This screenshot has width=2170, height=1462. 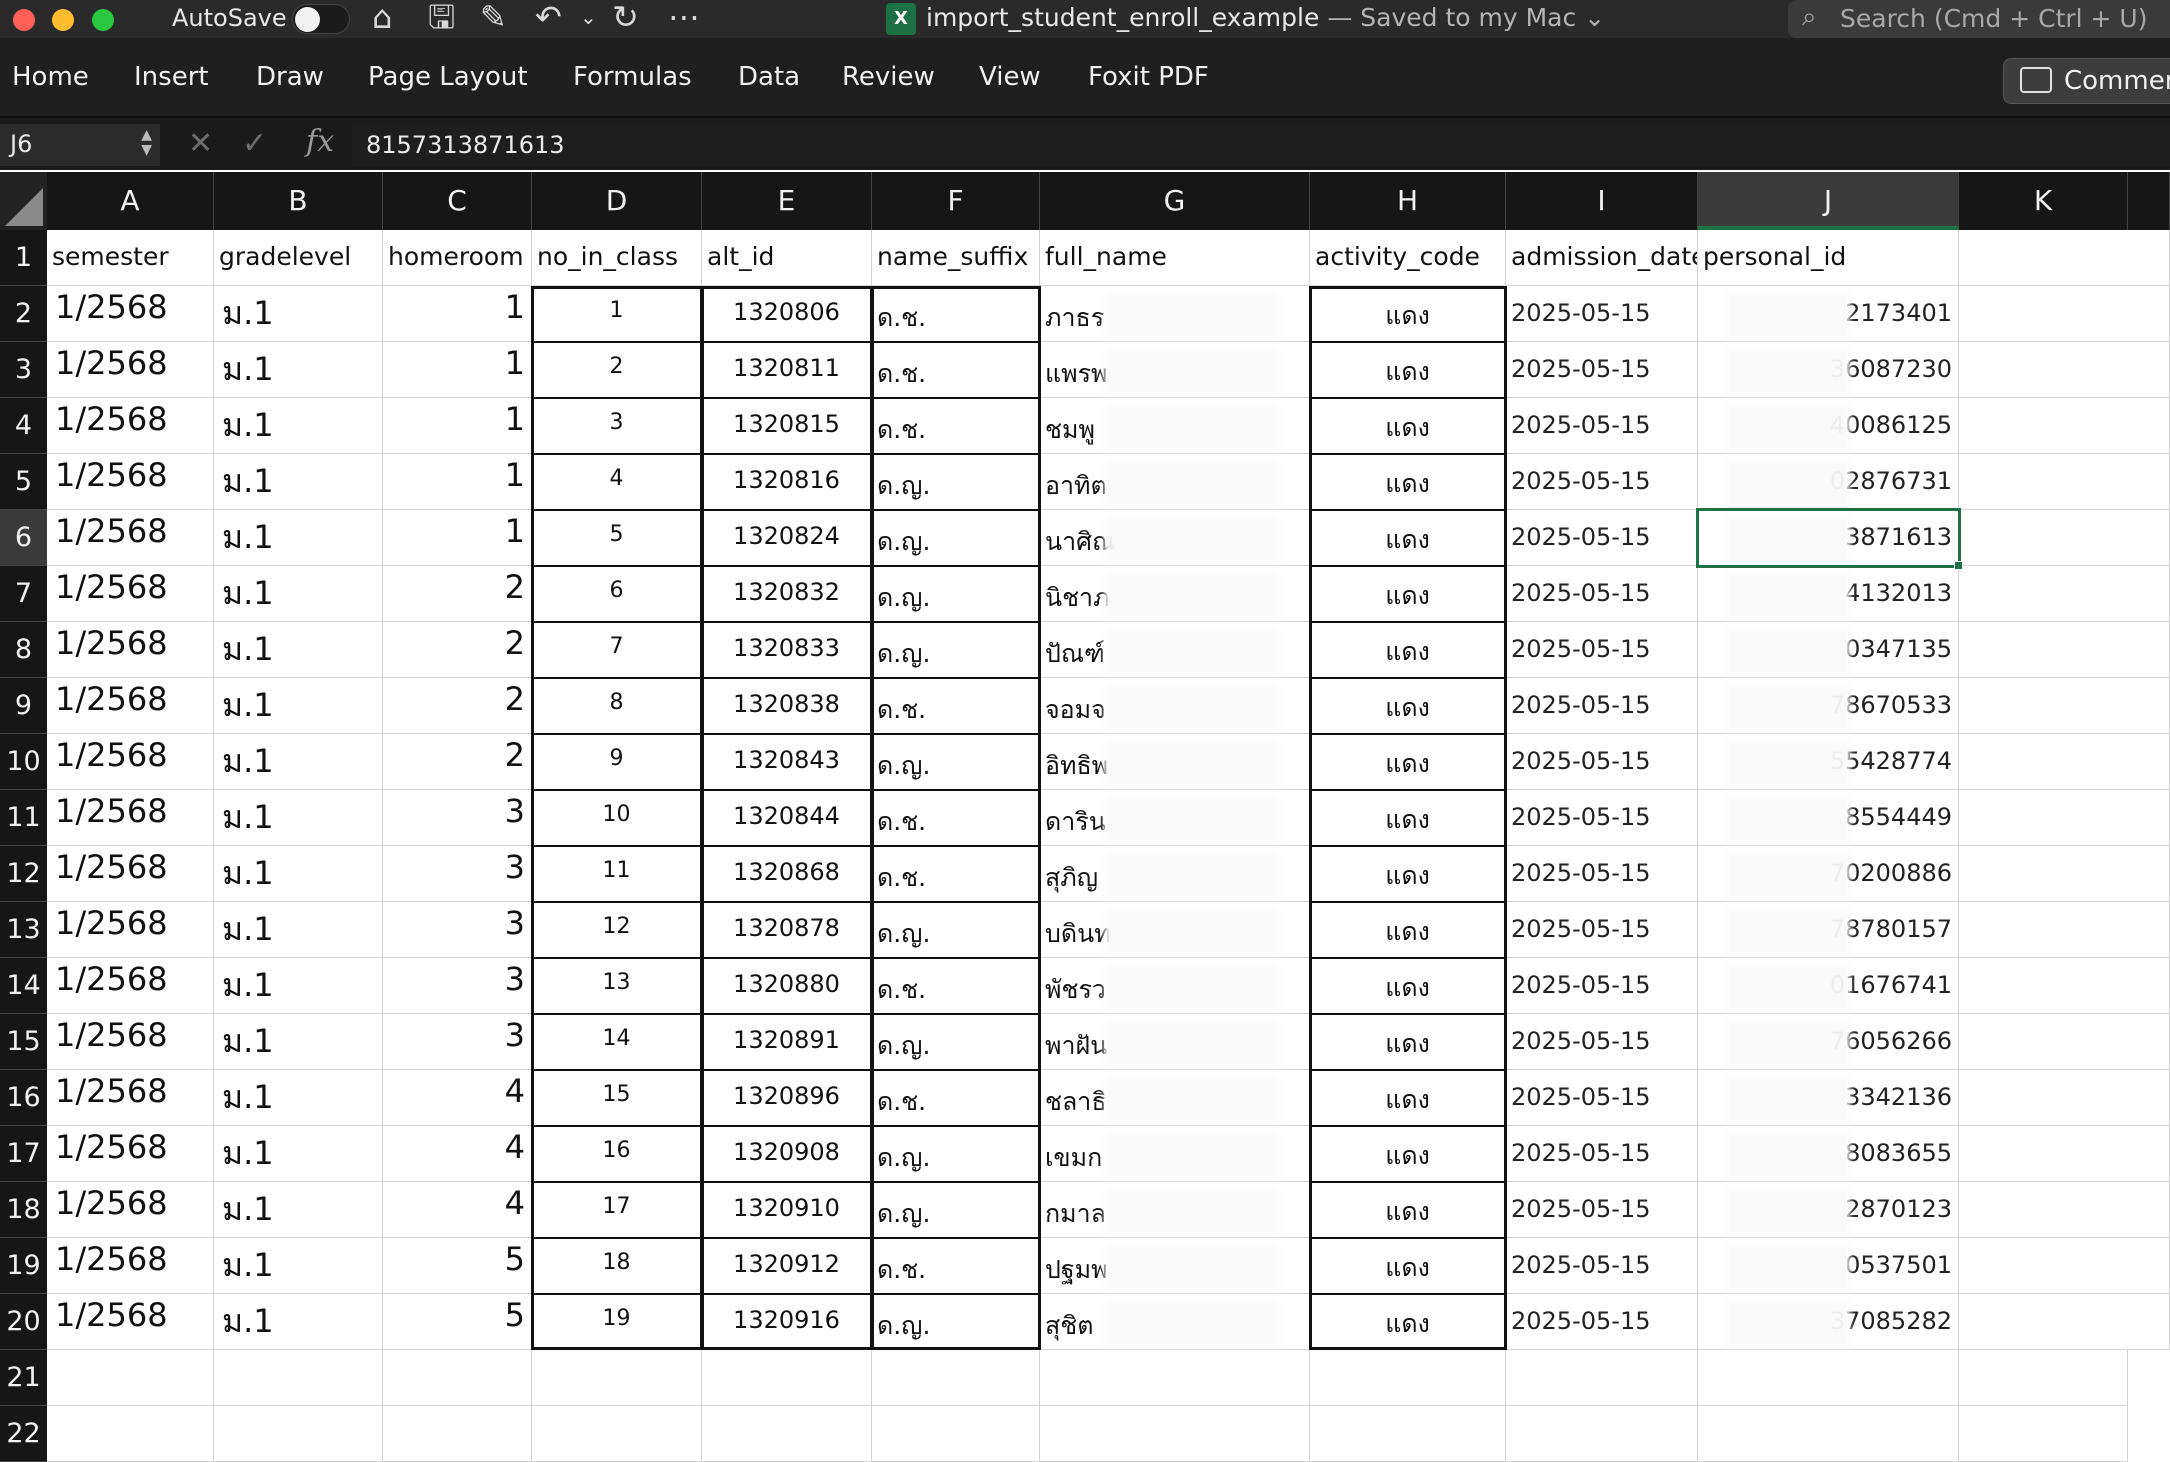 I want to click on autosave-toggle, so click(x=321, y=19).